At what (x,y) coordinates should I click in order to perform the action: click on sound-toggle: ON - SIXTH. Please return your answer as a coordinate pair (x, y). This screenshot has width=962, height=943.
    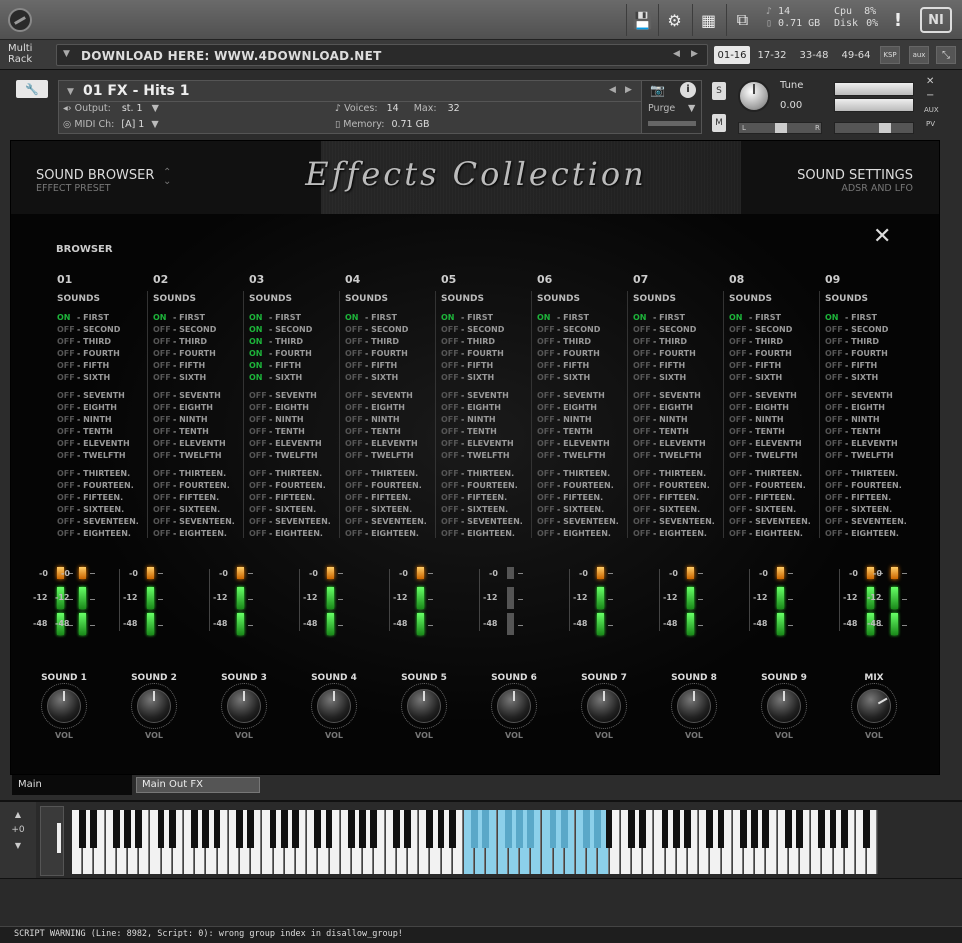
    Looking at the image, I should click on (295, 378).